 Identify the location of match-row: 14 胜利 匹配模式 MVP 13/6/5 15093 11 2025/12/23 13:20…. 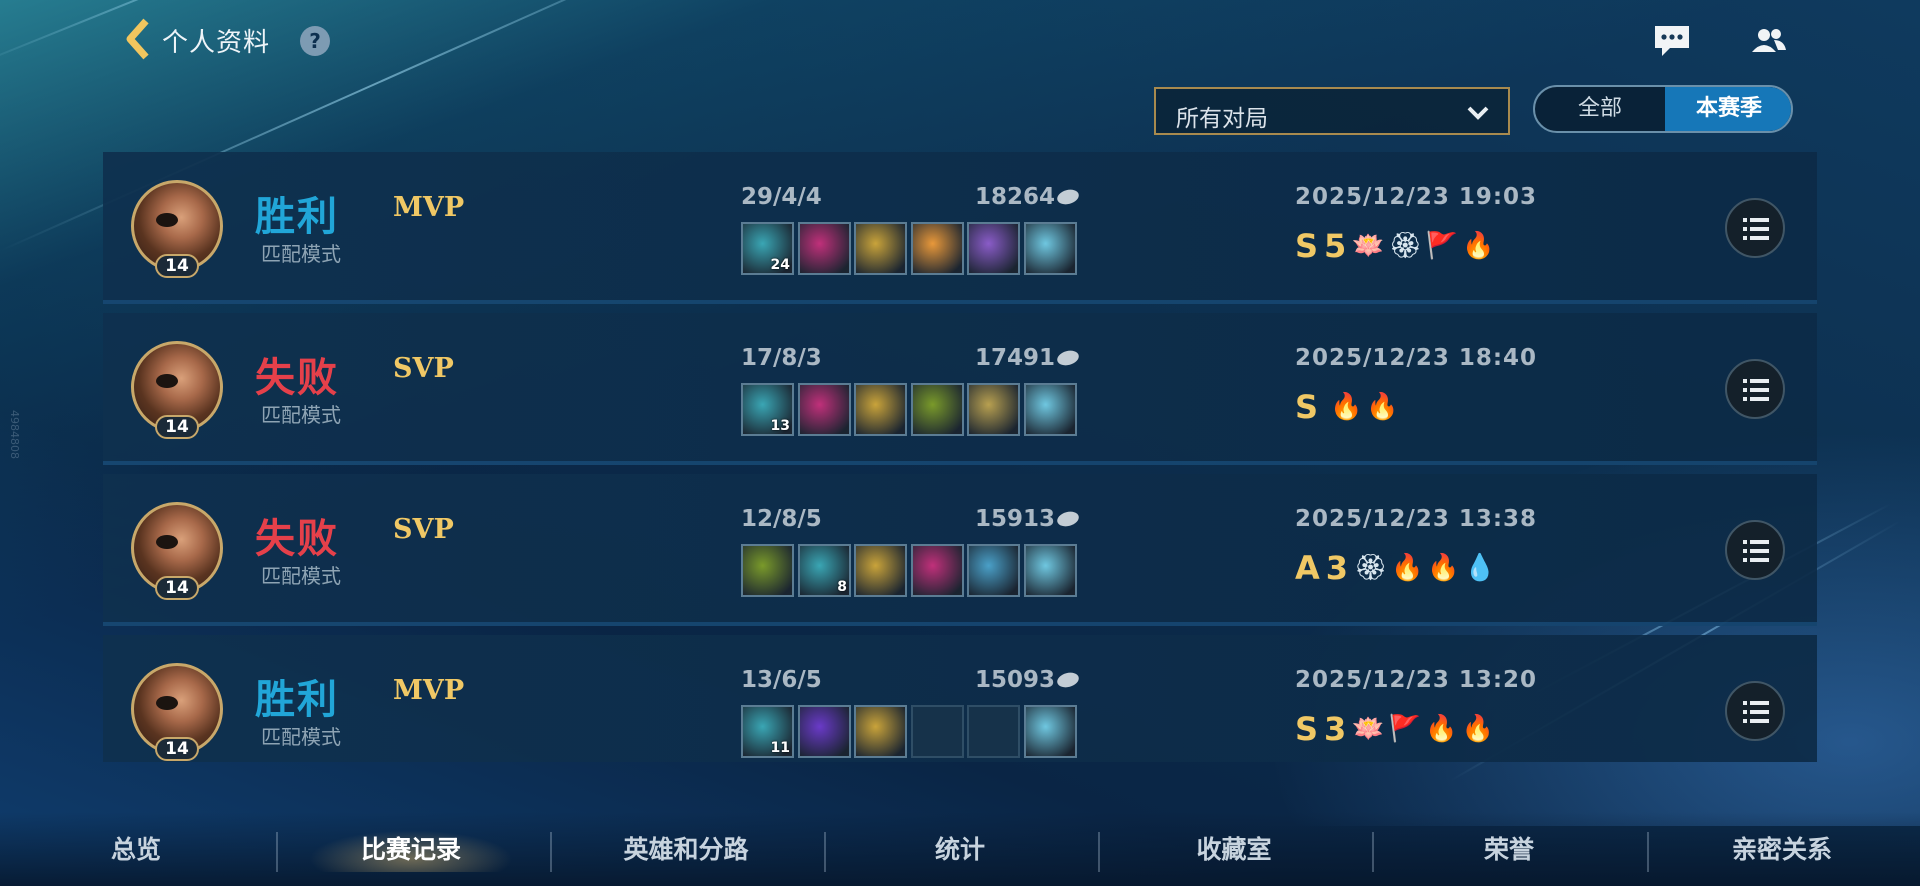
(960, 698).